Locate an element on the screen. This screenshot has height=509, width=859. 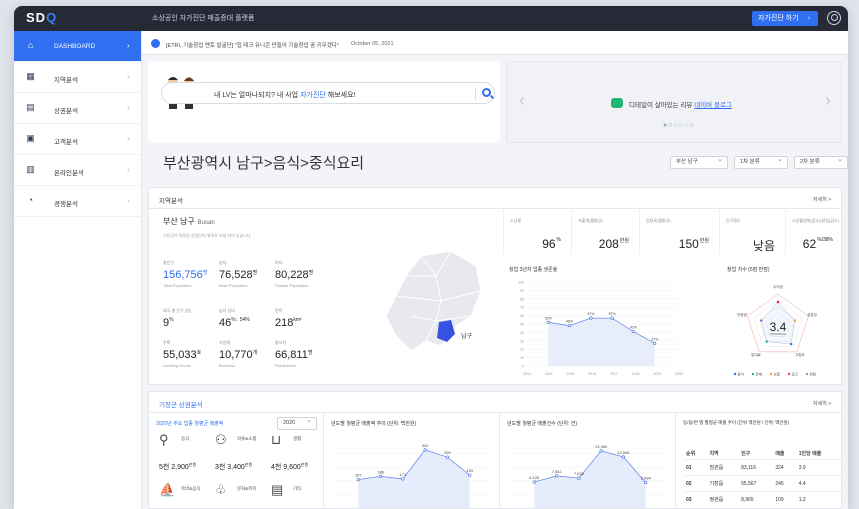
user-icon is located at coordinates (834, 18).